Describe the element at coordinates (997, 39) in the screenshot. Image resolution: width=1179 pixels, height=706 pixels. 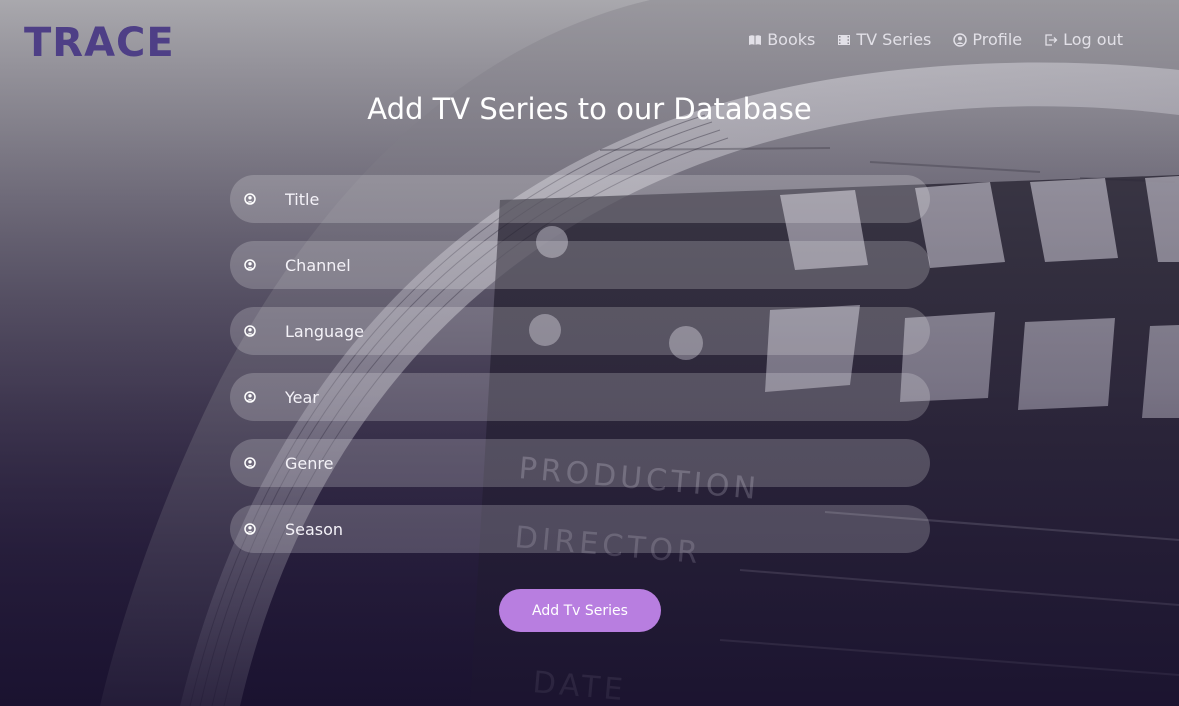
I see `nav-profile-label: Profile` at that location.